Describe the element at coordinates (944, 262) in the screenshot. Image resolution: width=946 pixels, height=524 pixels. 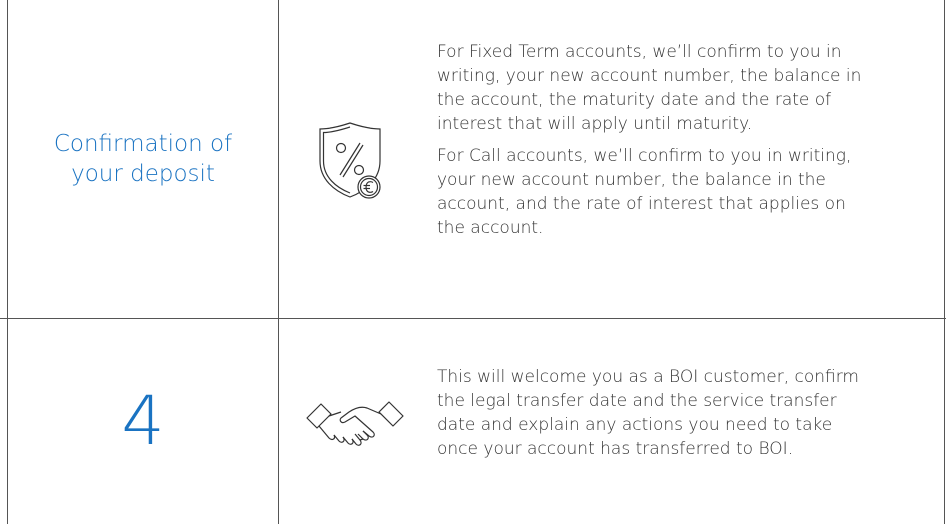
I see `table-border-right` at that location.